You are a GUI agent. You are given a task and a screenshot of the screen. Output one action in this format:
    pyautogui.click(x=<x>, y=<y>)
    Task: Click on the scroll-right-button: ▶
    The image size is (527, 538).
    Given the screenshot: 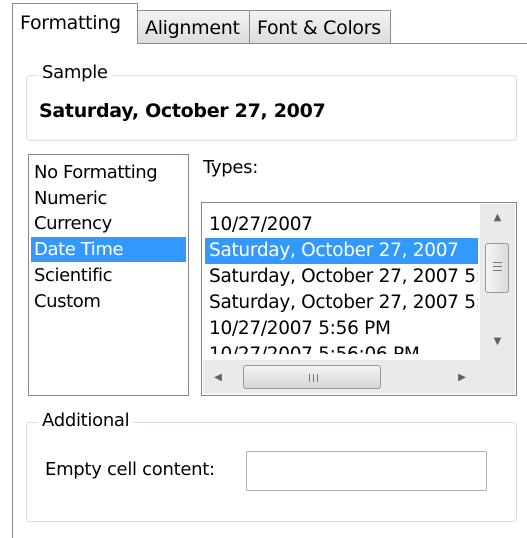 What is the action you would take?
    pyautogui.click(x=462, y=377)
    